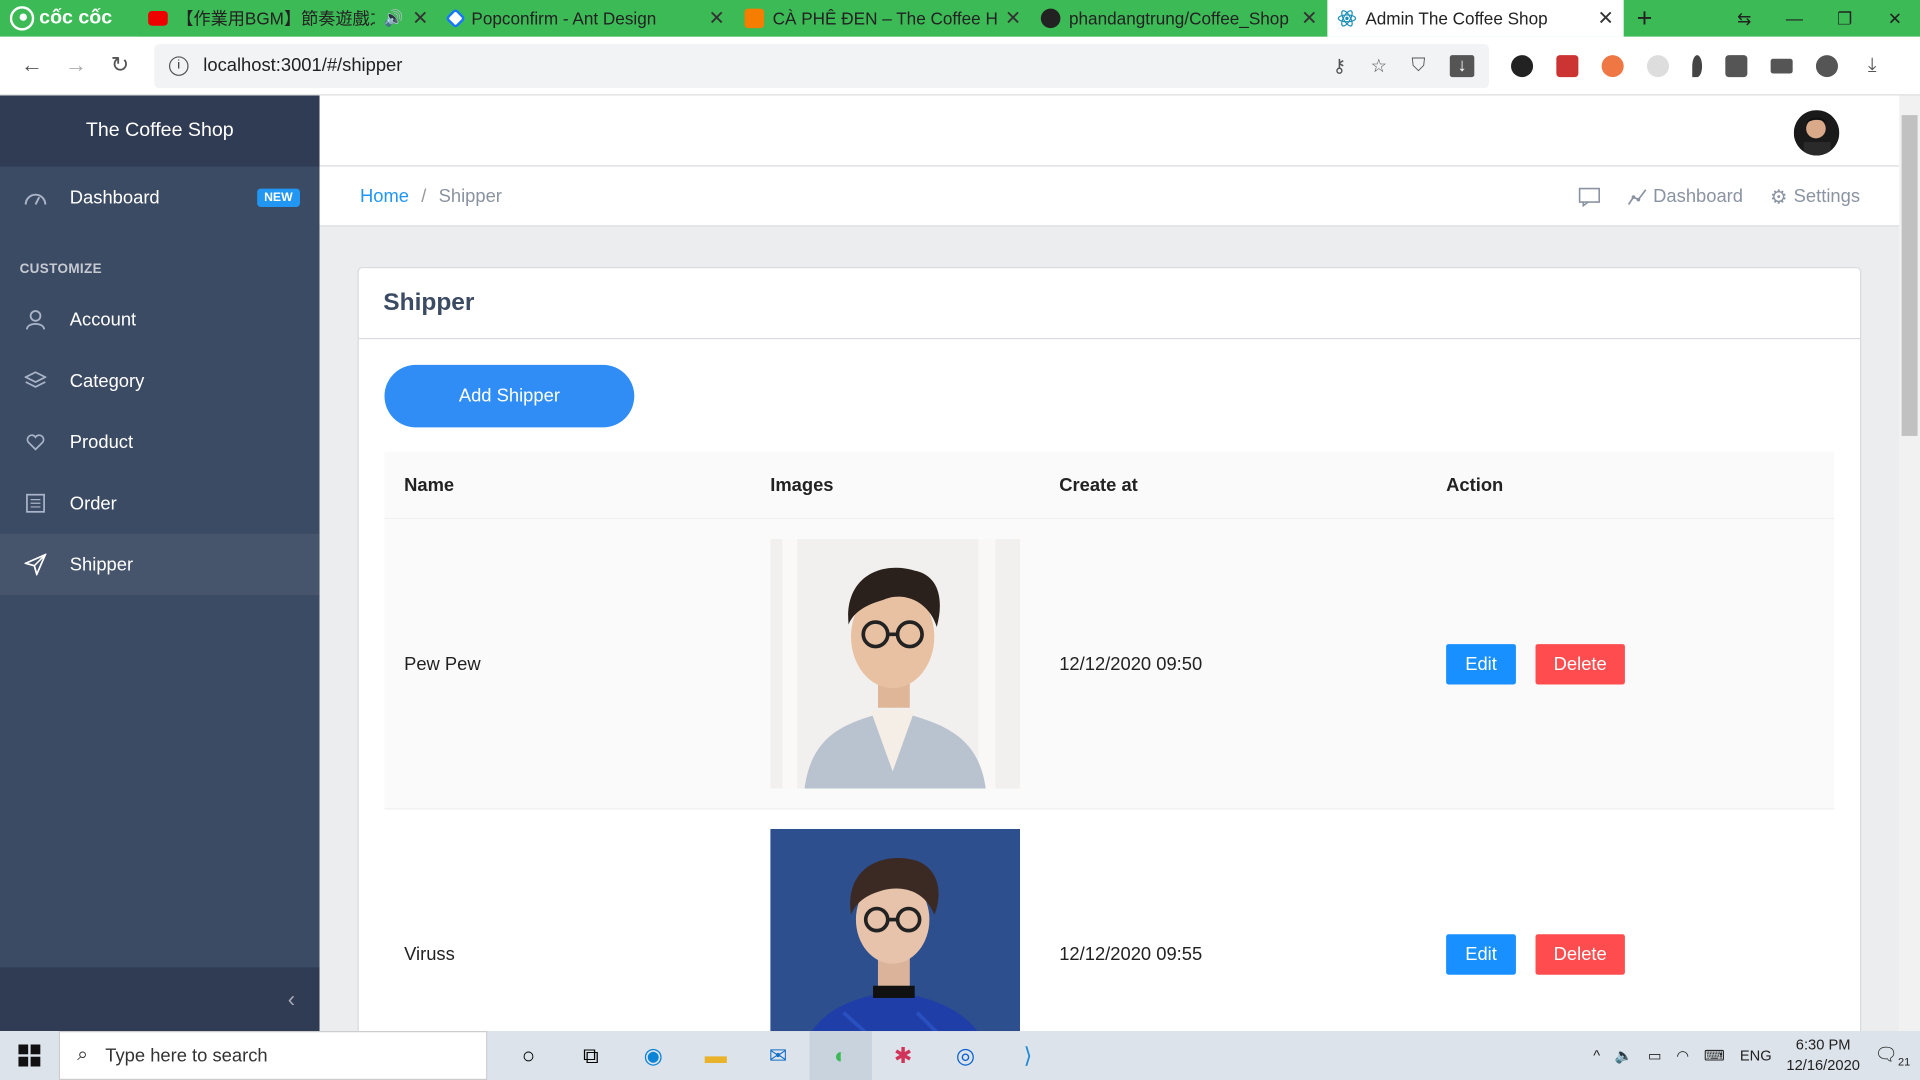 The image size is (1920, 1080). I want to click on header-settings-link: ⚙ Settings, so click(1815, 196).